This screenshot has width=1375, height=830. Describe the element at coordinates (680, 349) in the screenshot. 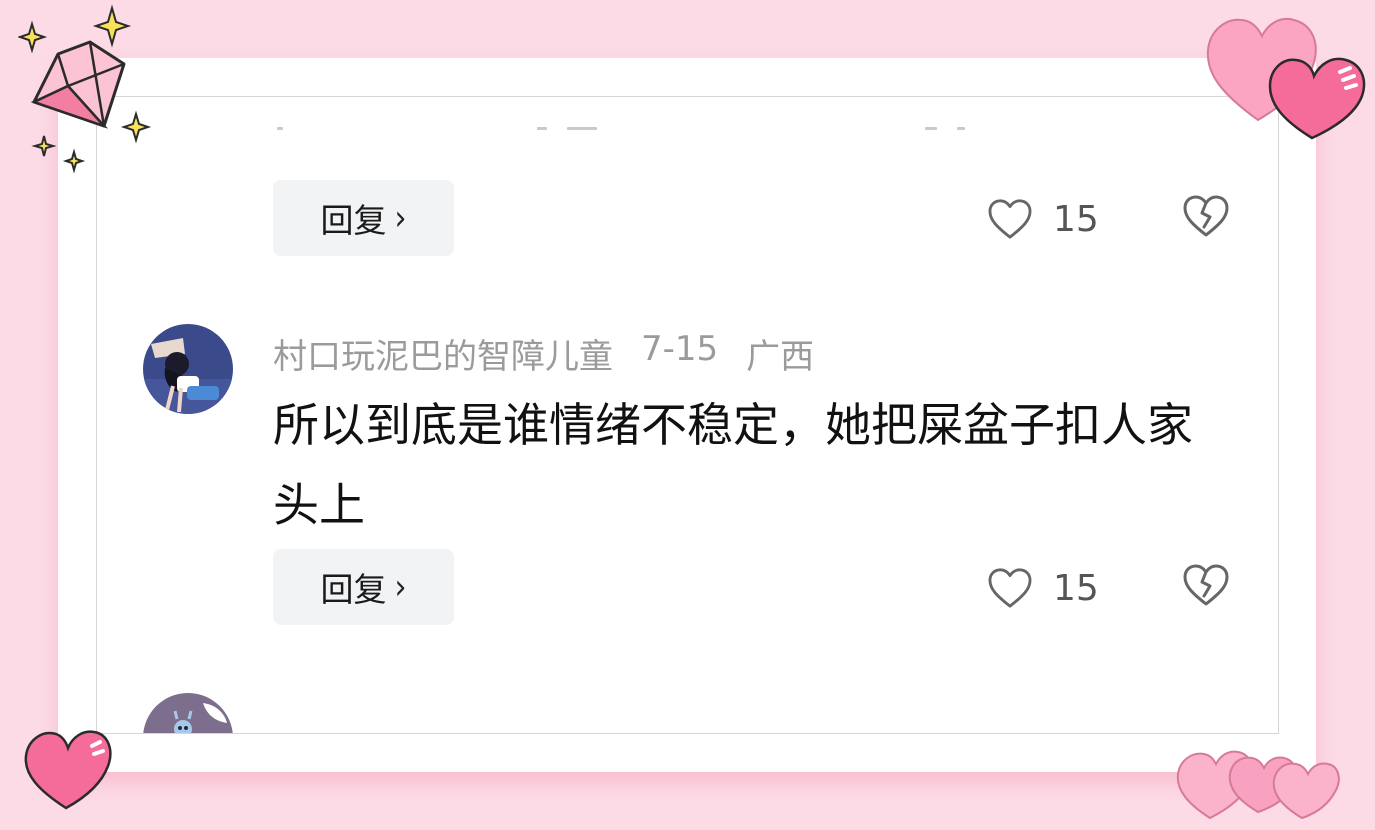

I see `comment-date: 7-15` at that location.